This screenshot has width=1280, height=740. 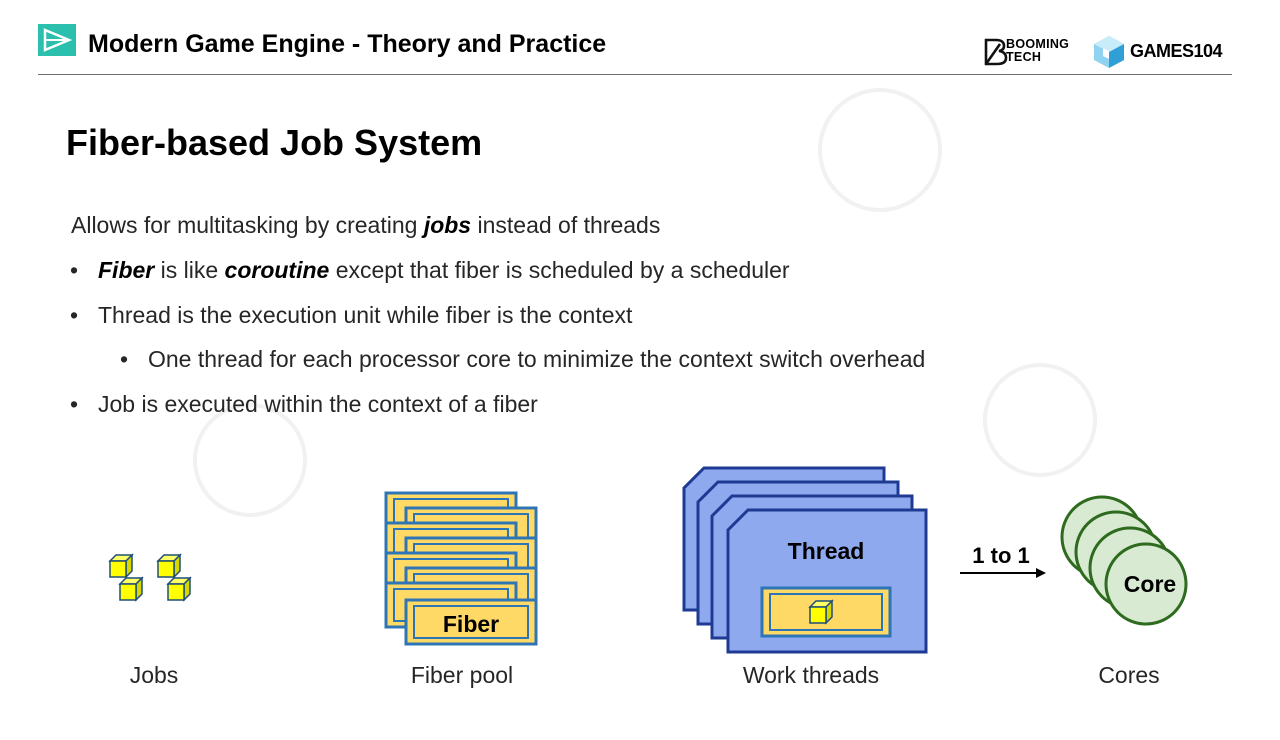 What do you see at coordinates (811, 675) in the screenshot?
I see `caption-work-threads: Work threads` at bounding box center [811, 675].